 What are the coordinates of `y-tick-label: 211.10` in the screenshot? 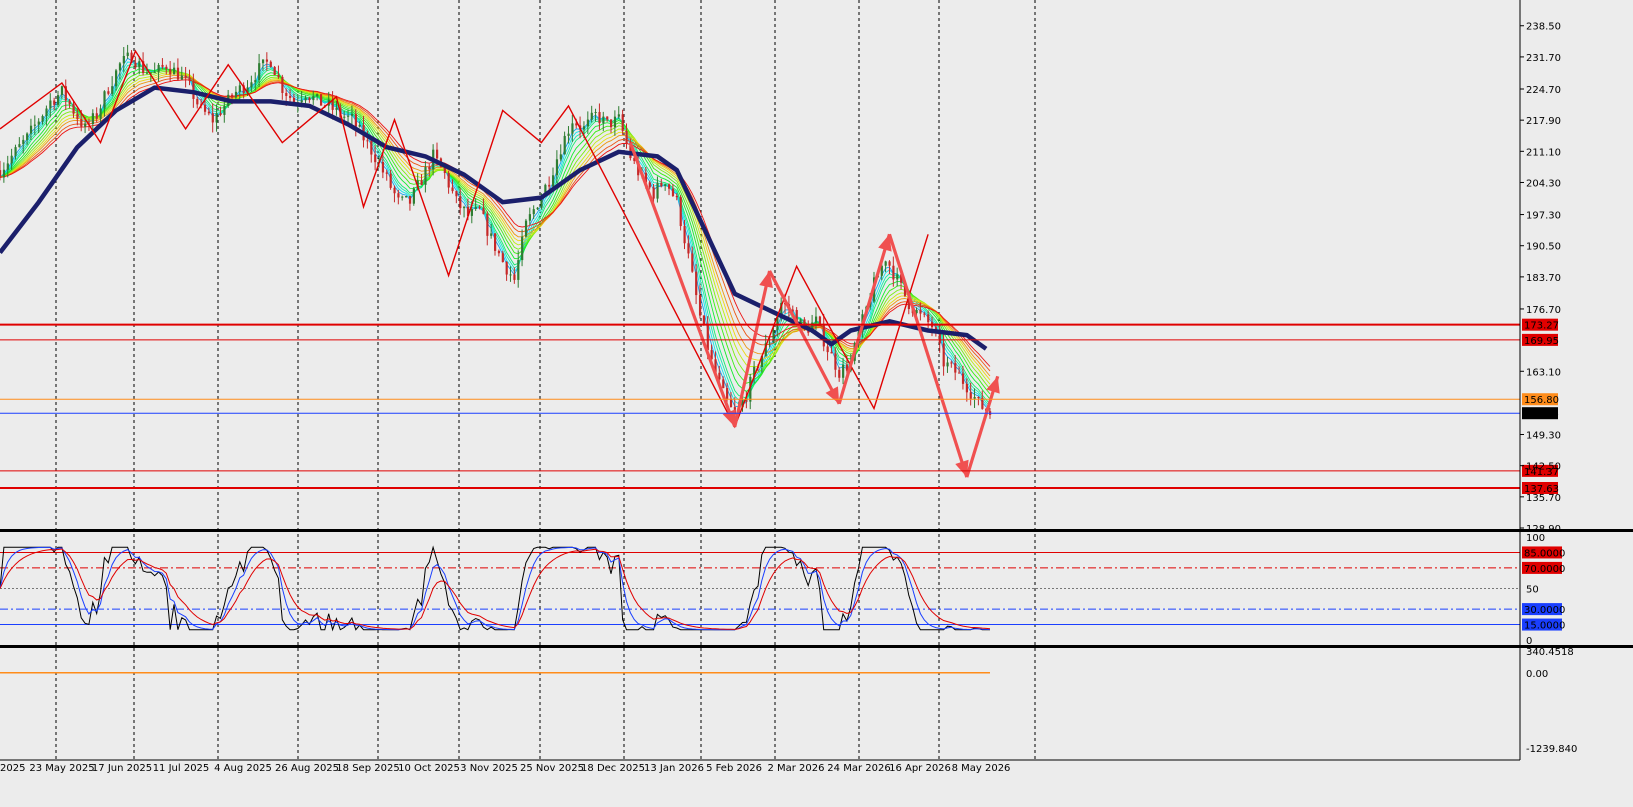 It's located at (1543, 152).